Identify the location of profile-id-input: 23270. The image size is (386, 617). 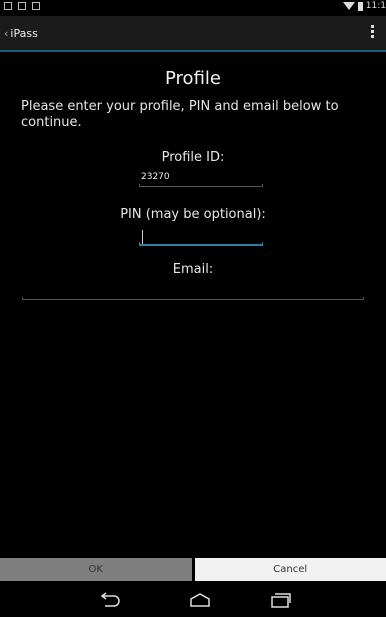
(201, 179).